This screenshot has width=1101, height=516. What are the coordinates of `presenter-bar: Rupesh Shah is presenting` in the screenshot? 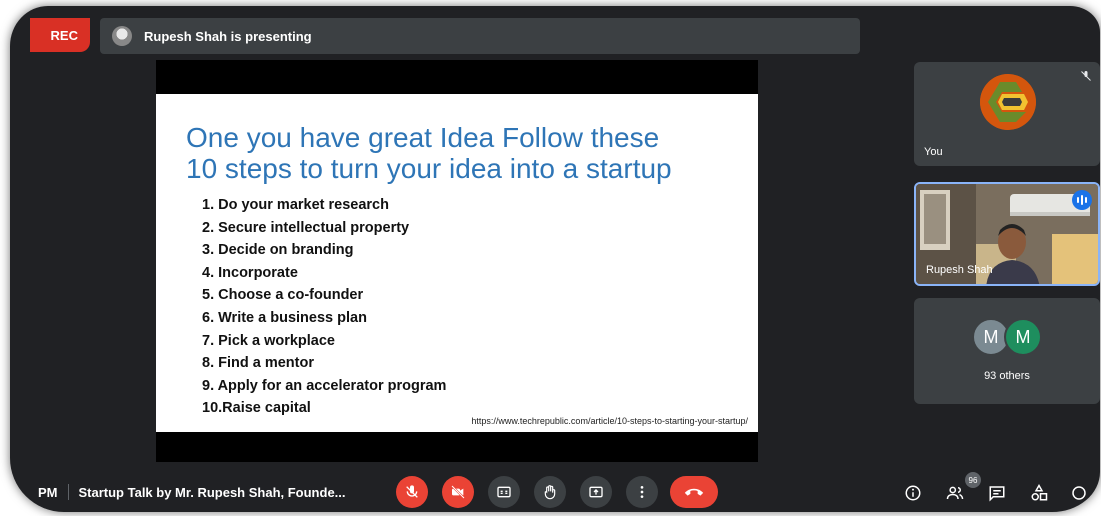 It's located at (480, 36).